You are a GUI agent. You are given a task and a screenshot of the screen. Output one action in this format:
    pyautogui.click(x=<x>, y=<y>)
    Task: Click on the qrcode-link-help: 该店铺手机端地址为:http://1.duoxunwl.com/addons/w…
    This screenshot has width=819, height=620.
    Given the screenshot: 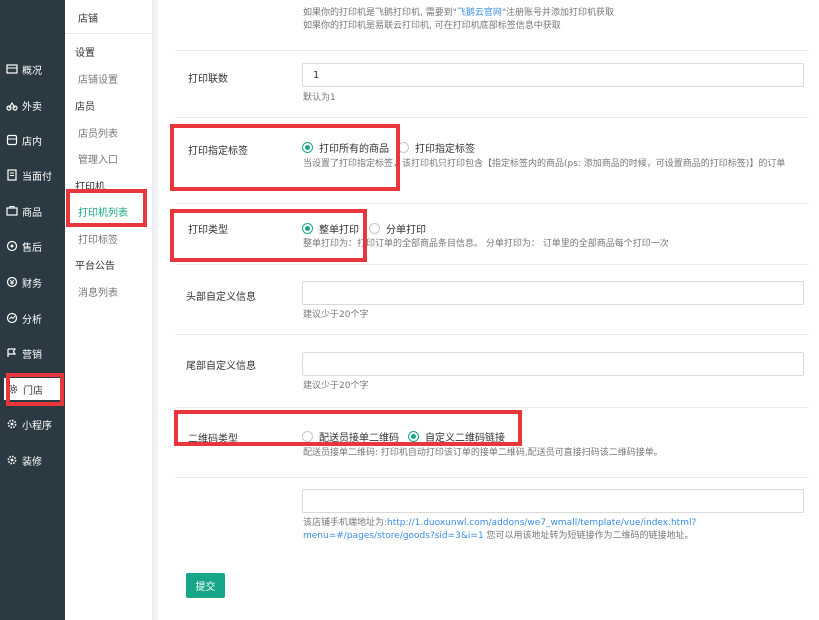 What is the action you would take?
    pyautogui.click(x=553, y=530)
    